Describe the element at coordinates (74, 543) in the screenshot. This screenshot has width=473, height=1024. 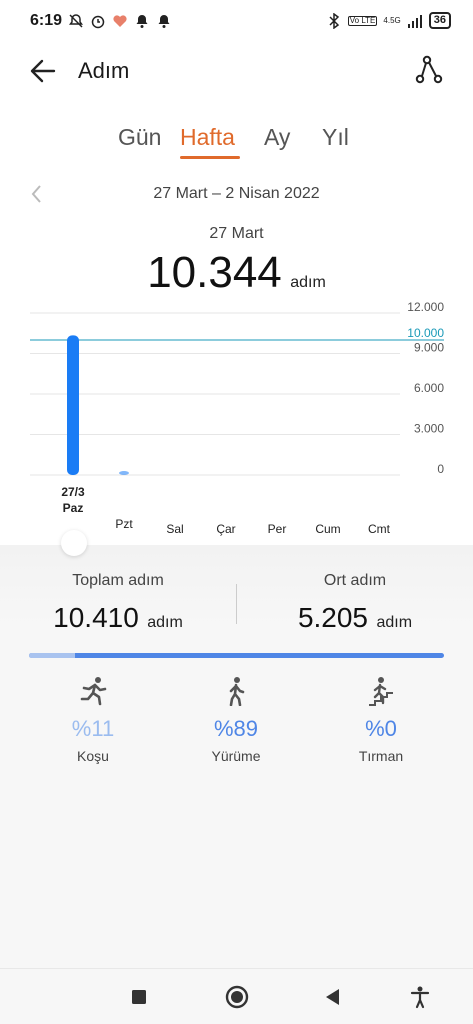
I see `chart-scrubber-handle` at that location.